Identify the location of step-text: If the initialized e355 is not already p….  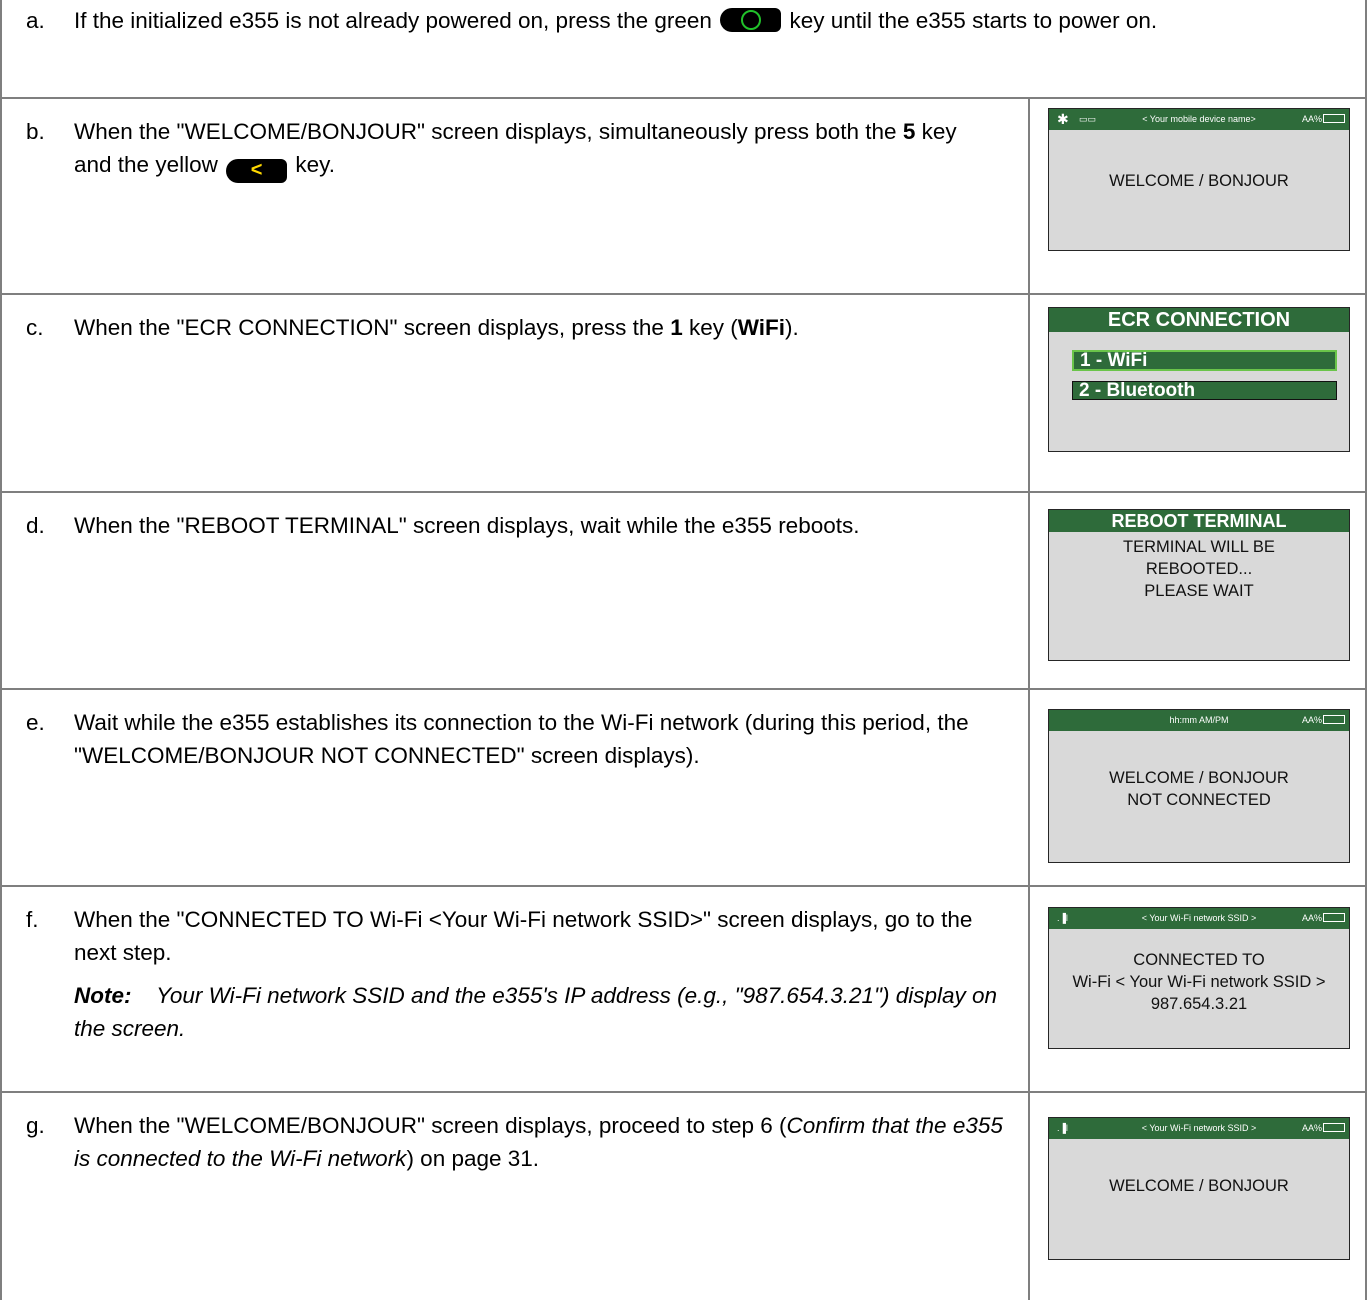
(393, 20).